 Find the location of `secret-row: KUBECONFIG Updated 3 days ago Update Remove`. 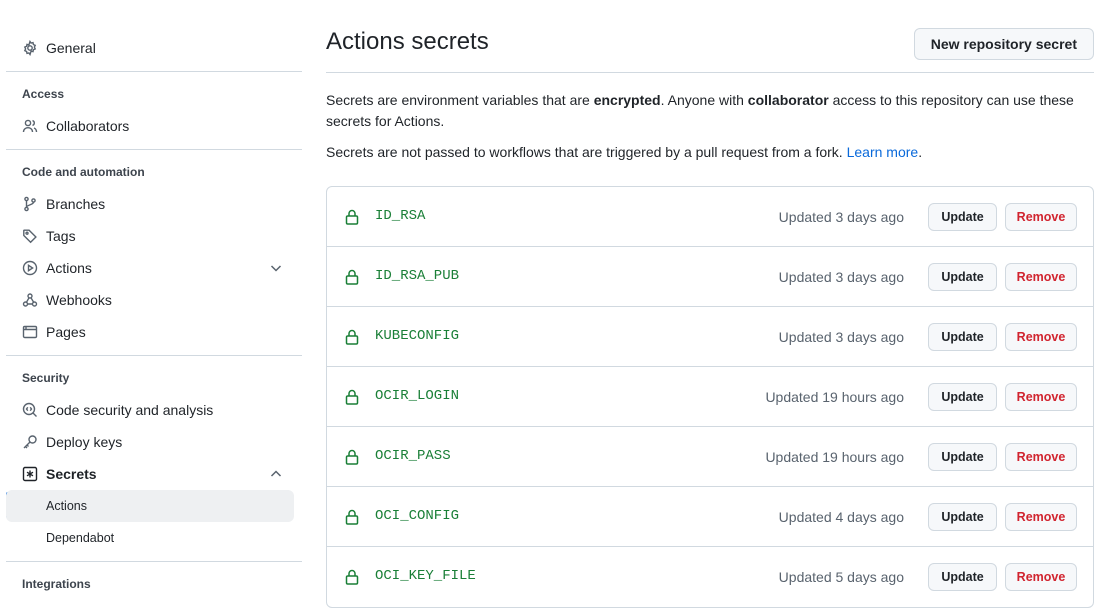

secret-row: KUBECONFIG Updated 3 days ago Update Remove is located at coordinates (710, 337).